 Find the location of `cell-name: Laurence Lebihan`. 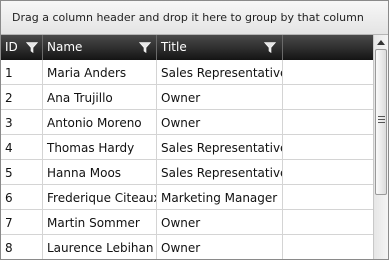

cell-name: Laurence Lebihan is located at coordinates (100, 247).